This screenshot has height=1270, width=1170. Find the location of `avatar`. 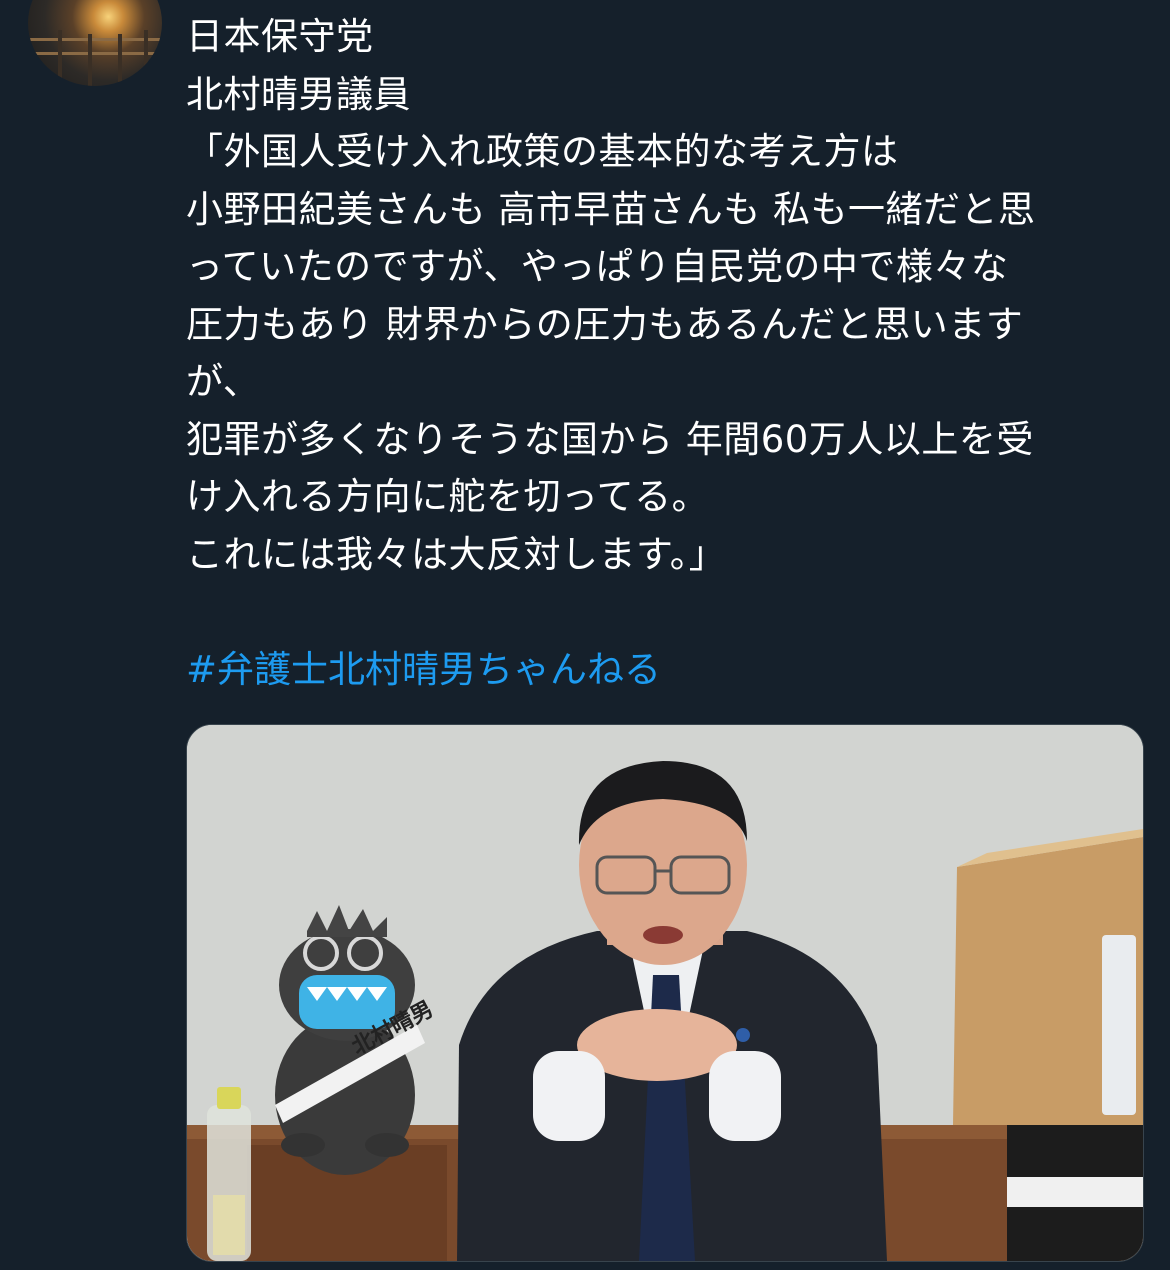

avatar is located at coordinates (95, 43).